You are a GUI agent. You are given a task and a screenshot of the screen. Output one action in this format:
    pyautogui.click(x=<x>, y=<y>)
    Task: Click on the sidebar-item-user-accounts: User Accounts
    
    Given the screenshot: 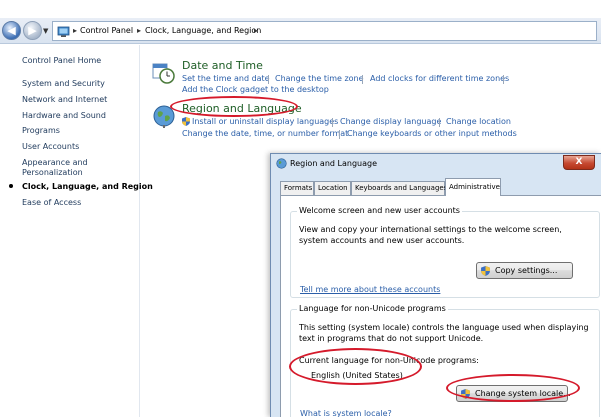 What is the action you would take?
    pyautogui.click(x=50, y=147)
    